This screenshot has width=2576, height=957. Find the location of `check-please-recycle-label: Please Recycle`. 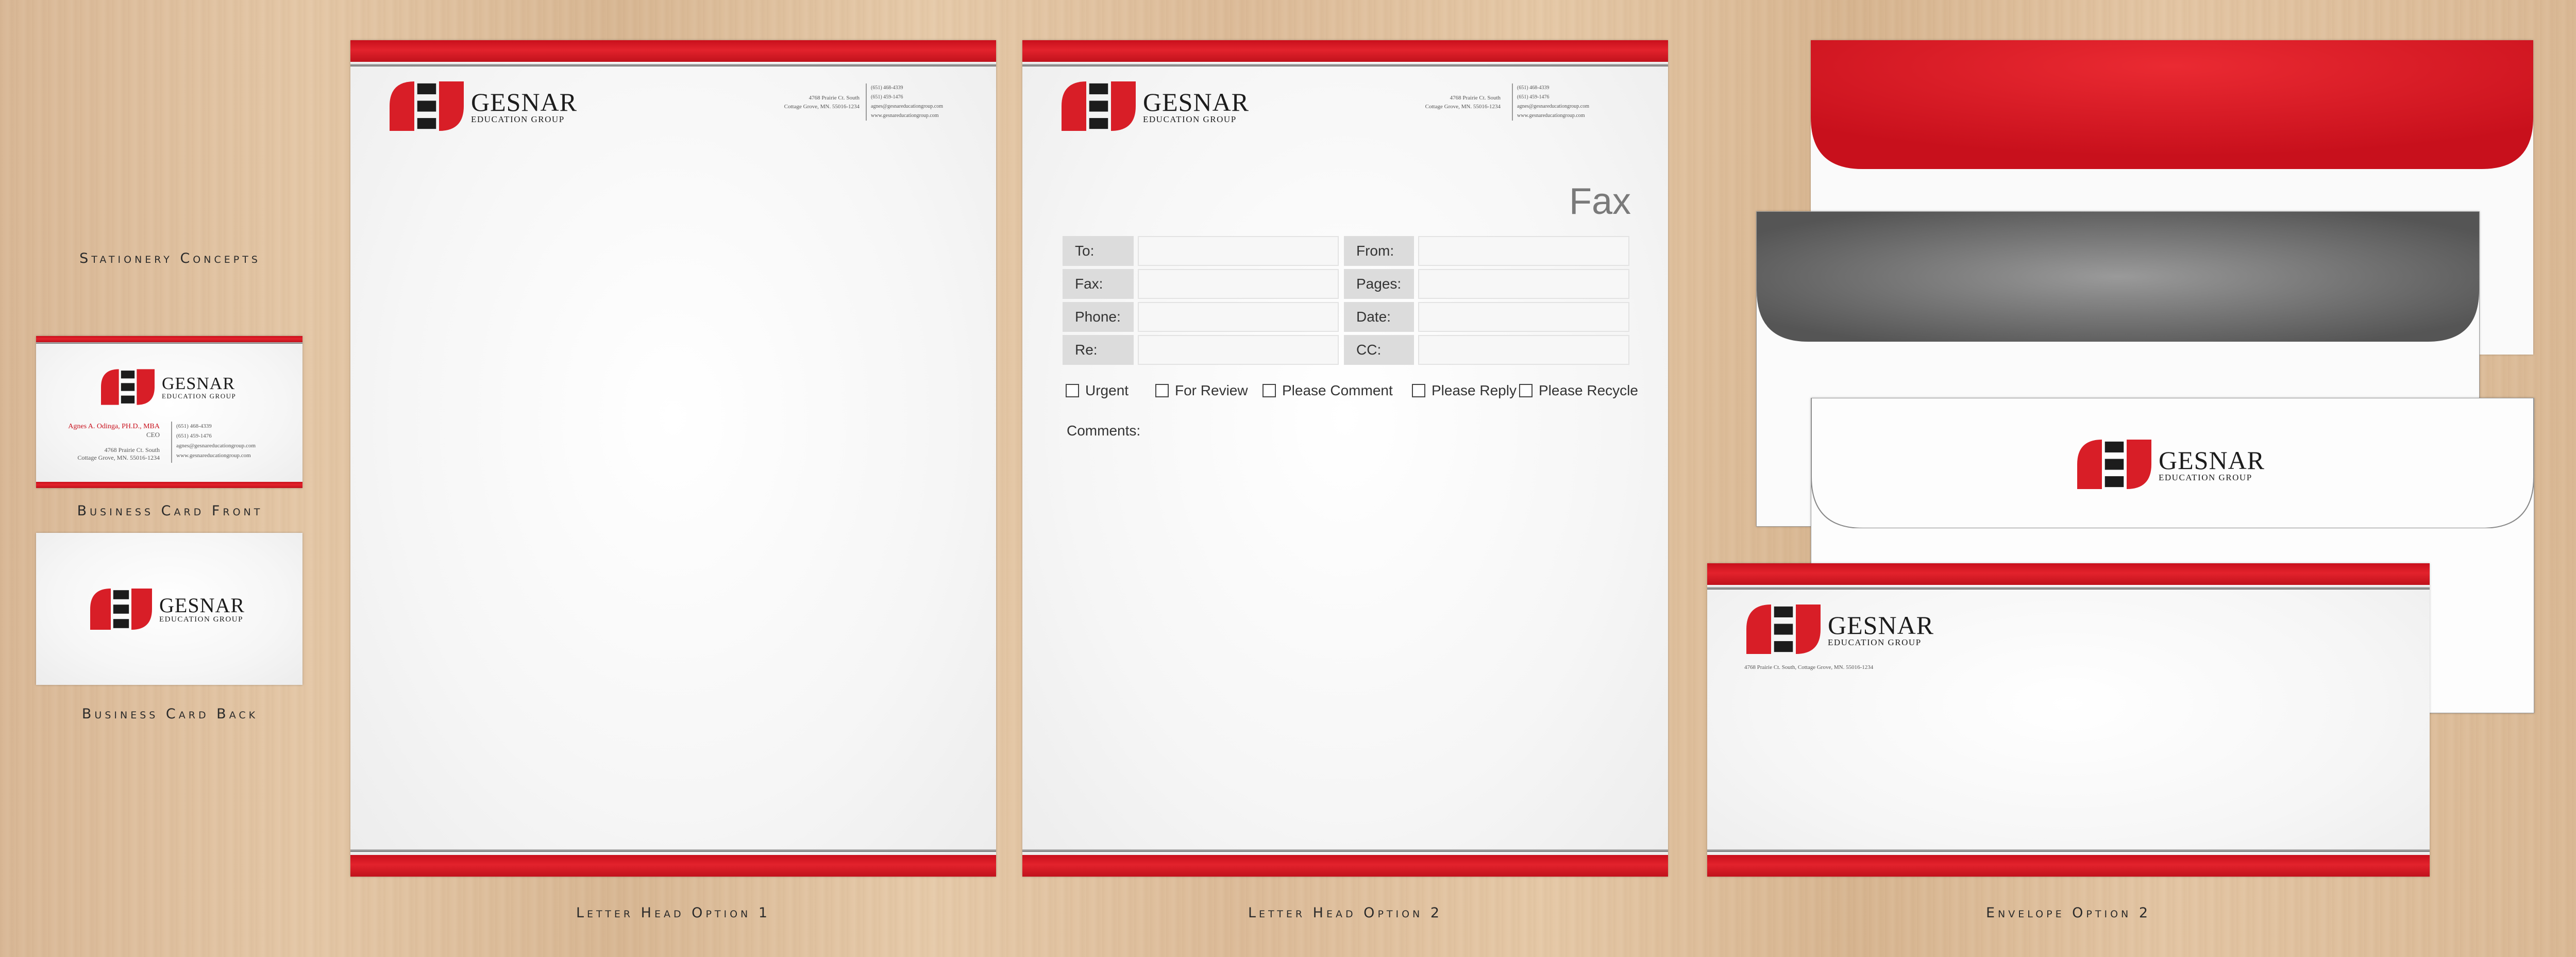

check-please-recycle-label: Please Recycle is located at coordinates (1588, 390).